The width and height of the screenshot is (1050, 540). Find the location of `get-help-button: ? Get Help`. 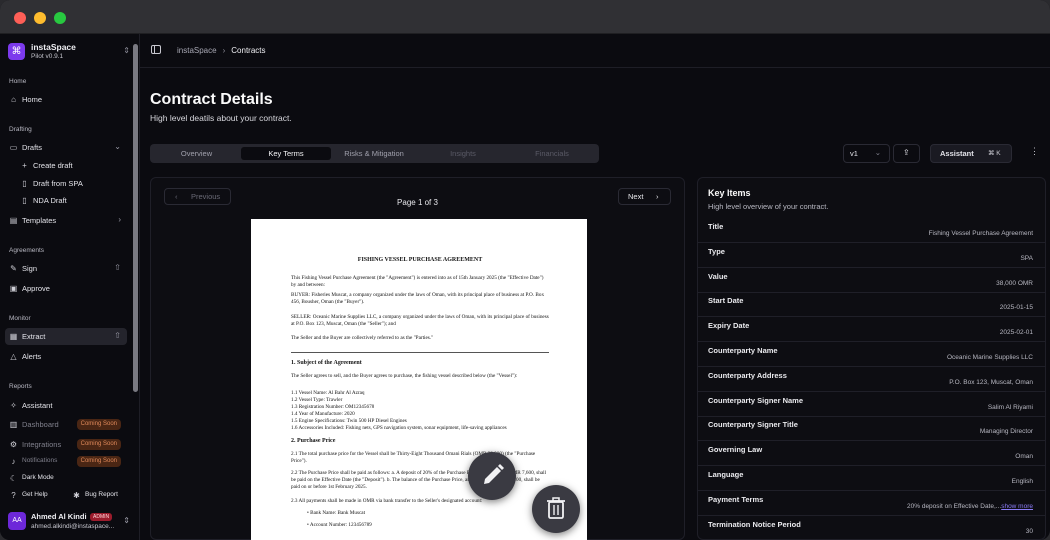

get-help-button: ? Get Help is located at coordinates (34, 495).